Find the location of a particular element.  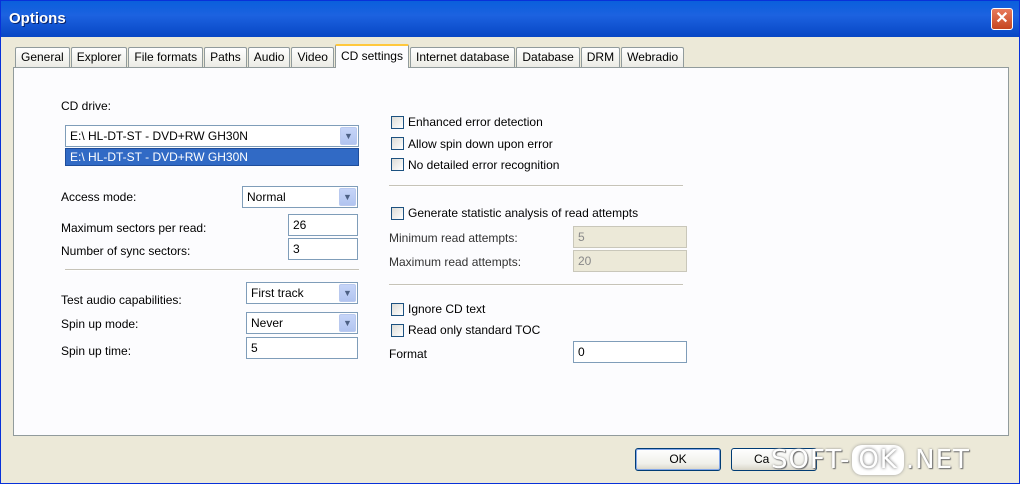

spin-up-mode-select: Never ▼ is located at coordinates (302, 323).